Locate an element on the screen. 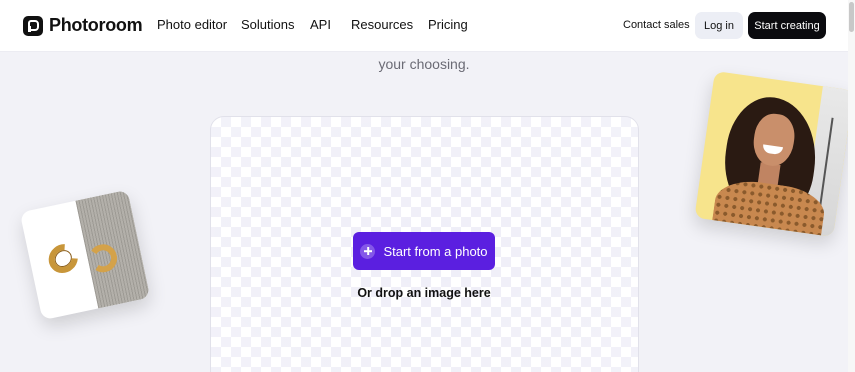  start-from-photo-button: Start from a photo is located at coordinates (424, 251).